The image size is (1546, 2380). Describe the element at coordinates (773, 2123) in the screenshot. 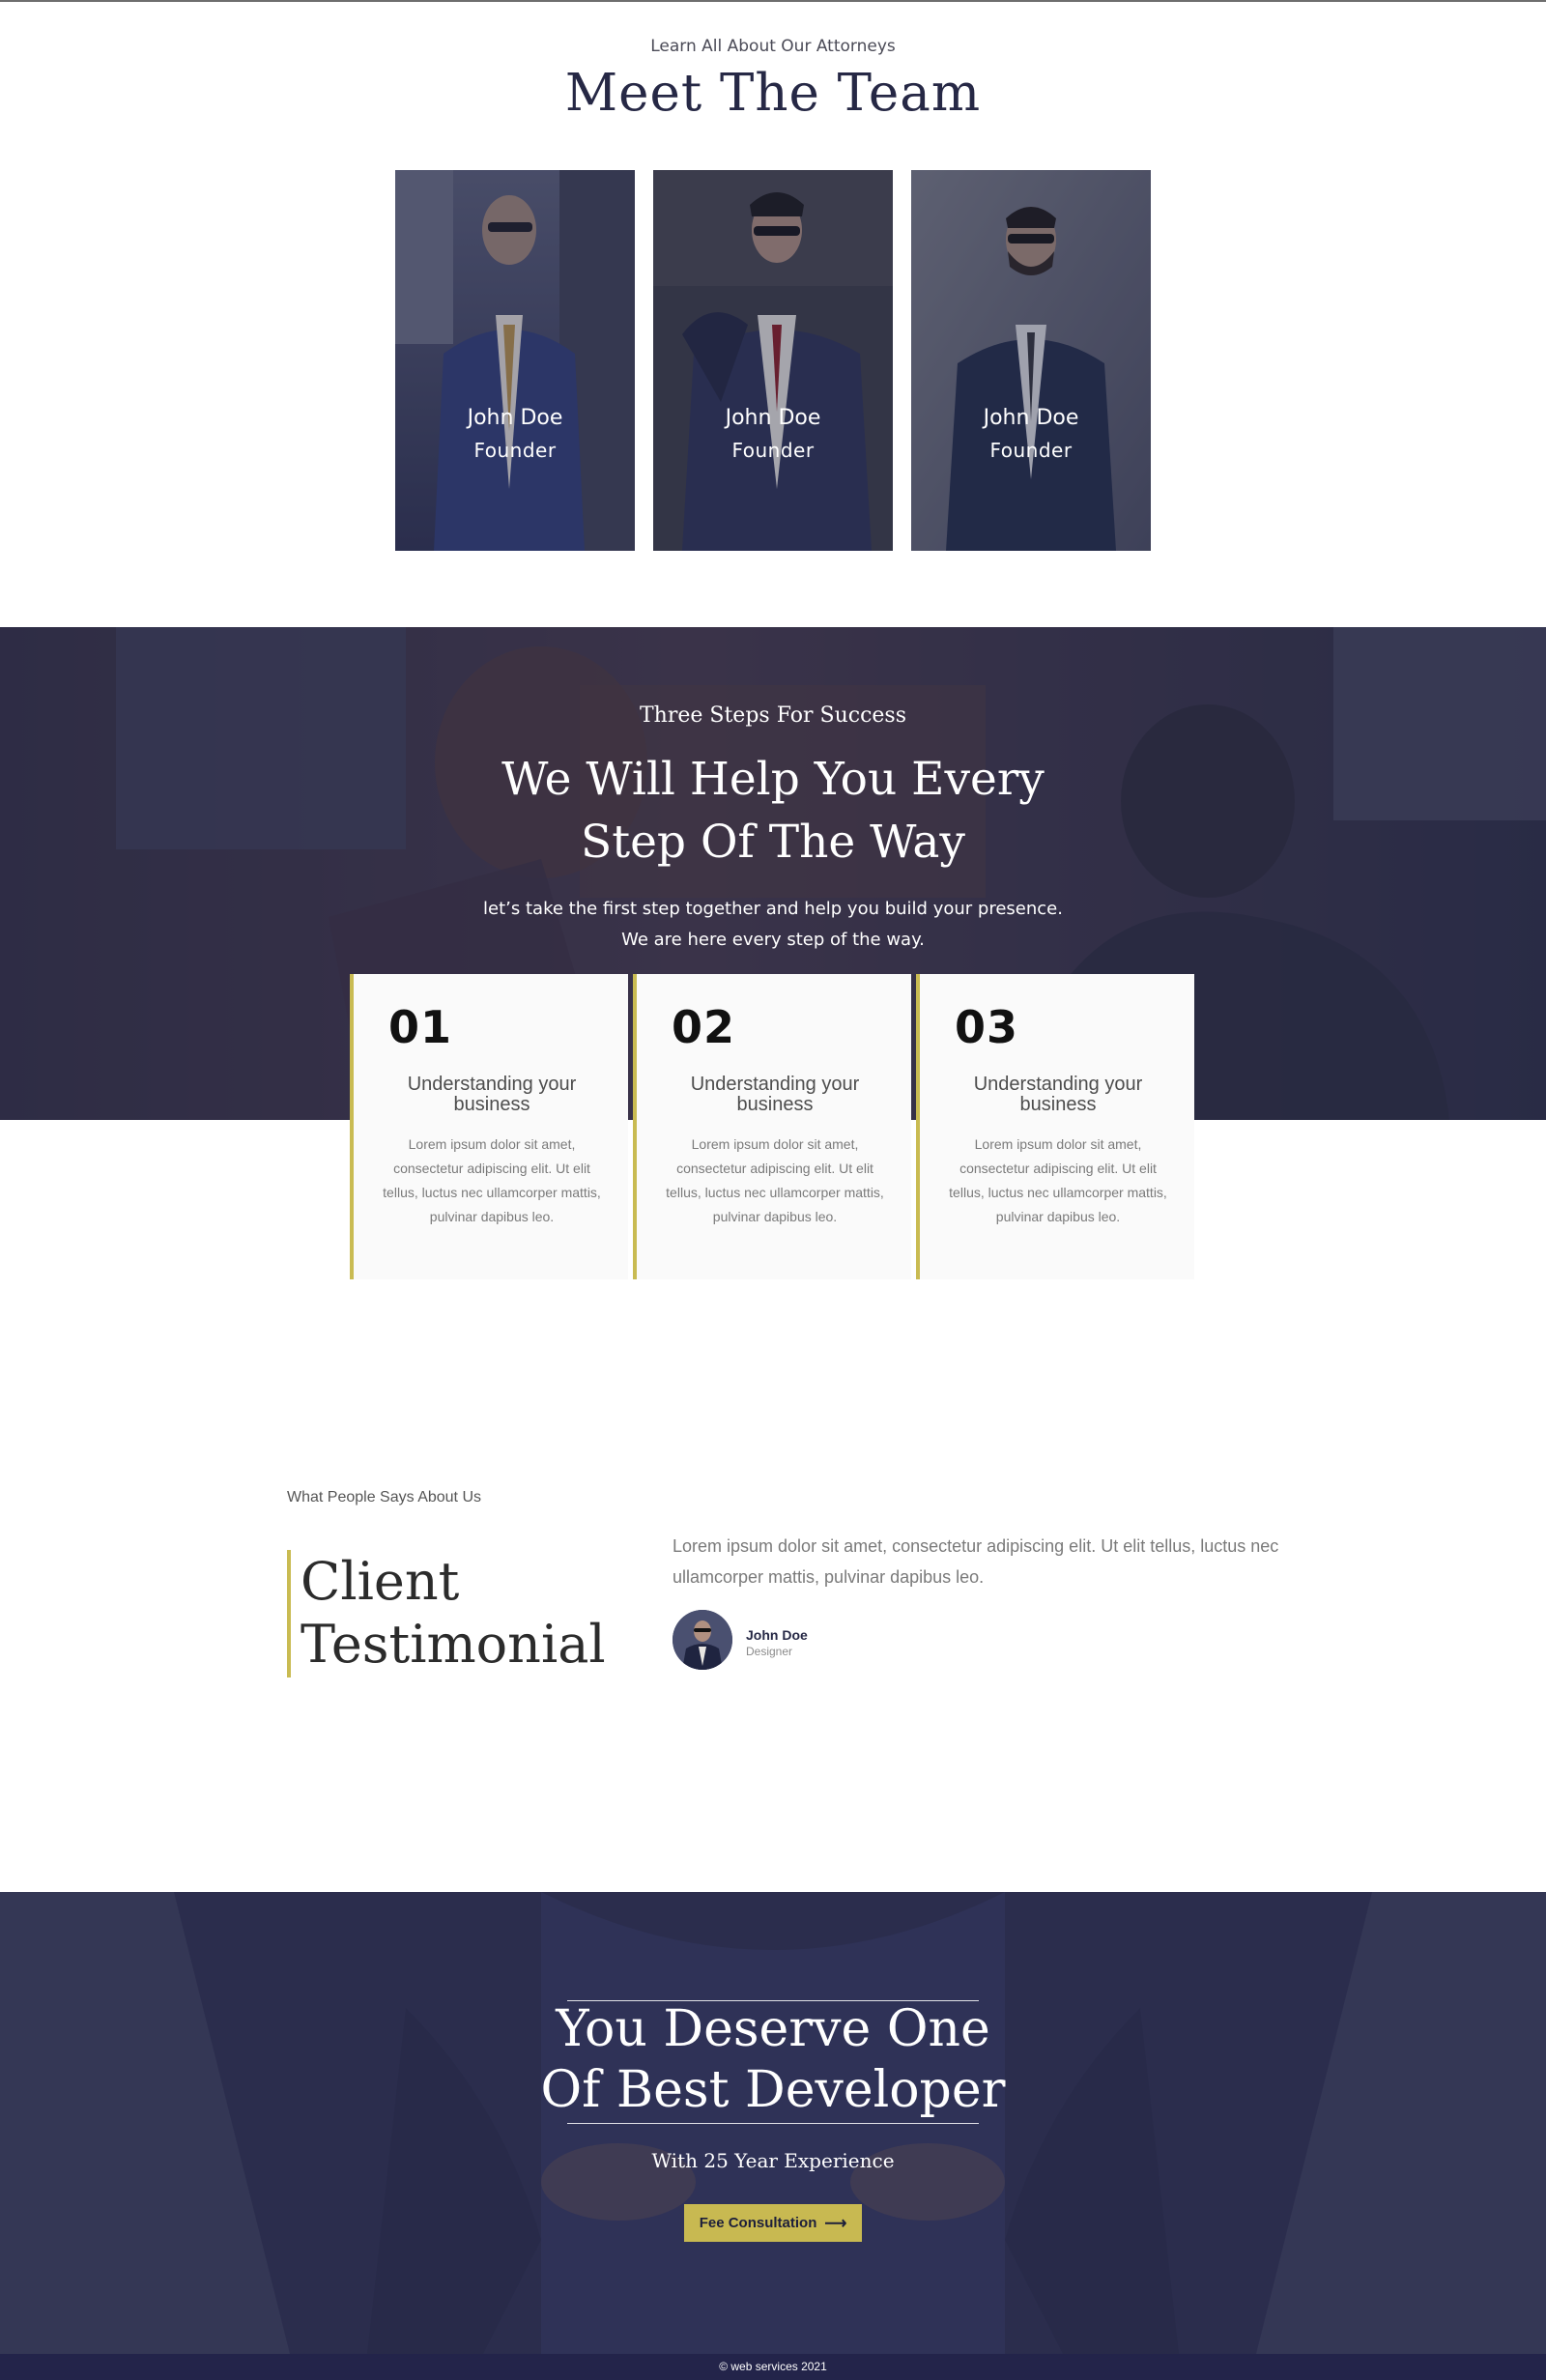

I see `cta-bottom-rule` at that location.